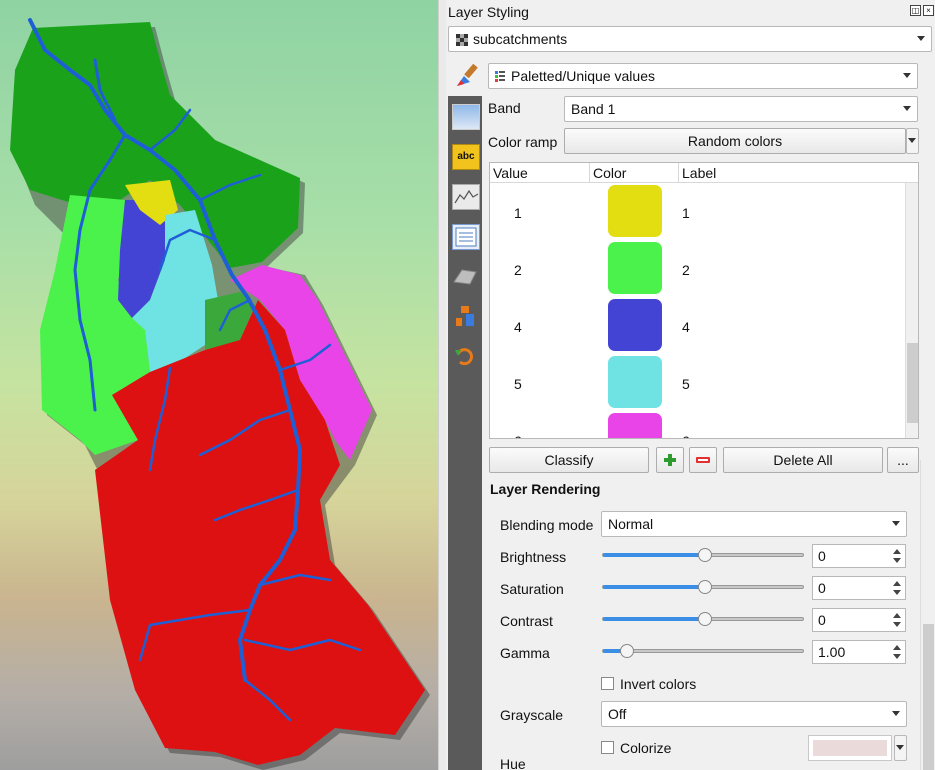  Describe the element at coordinates (465, 433) in the screenshot. I see `styling-sidebar: abc` at that location.